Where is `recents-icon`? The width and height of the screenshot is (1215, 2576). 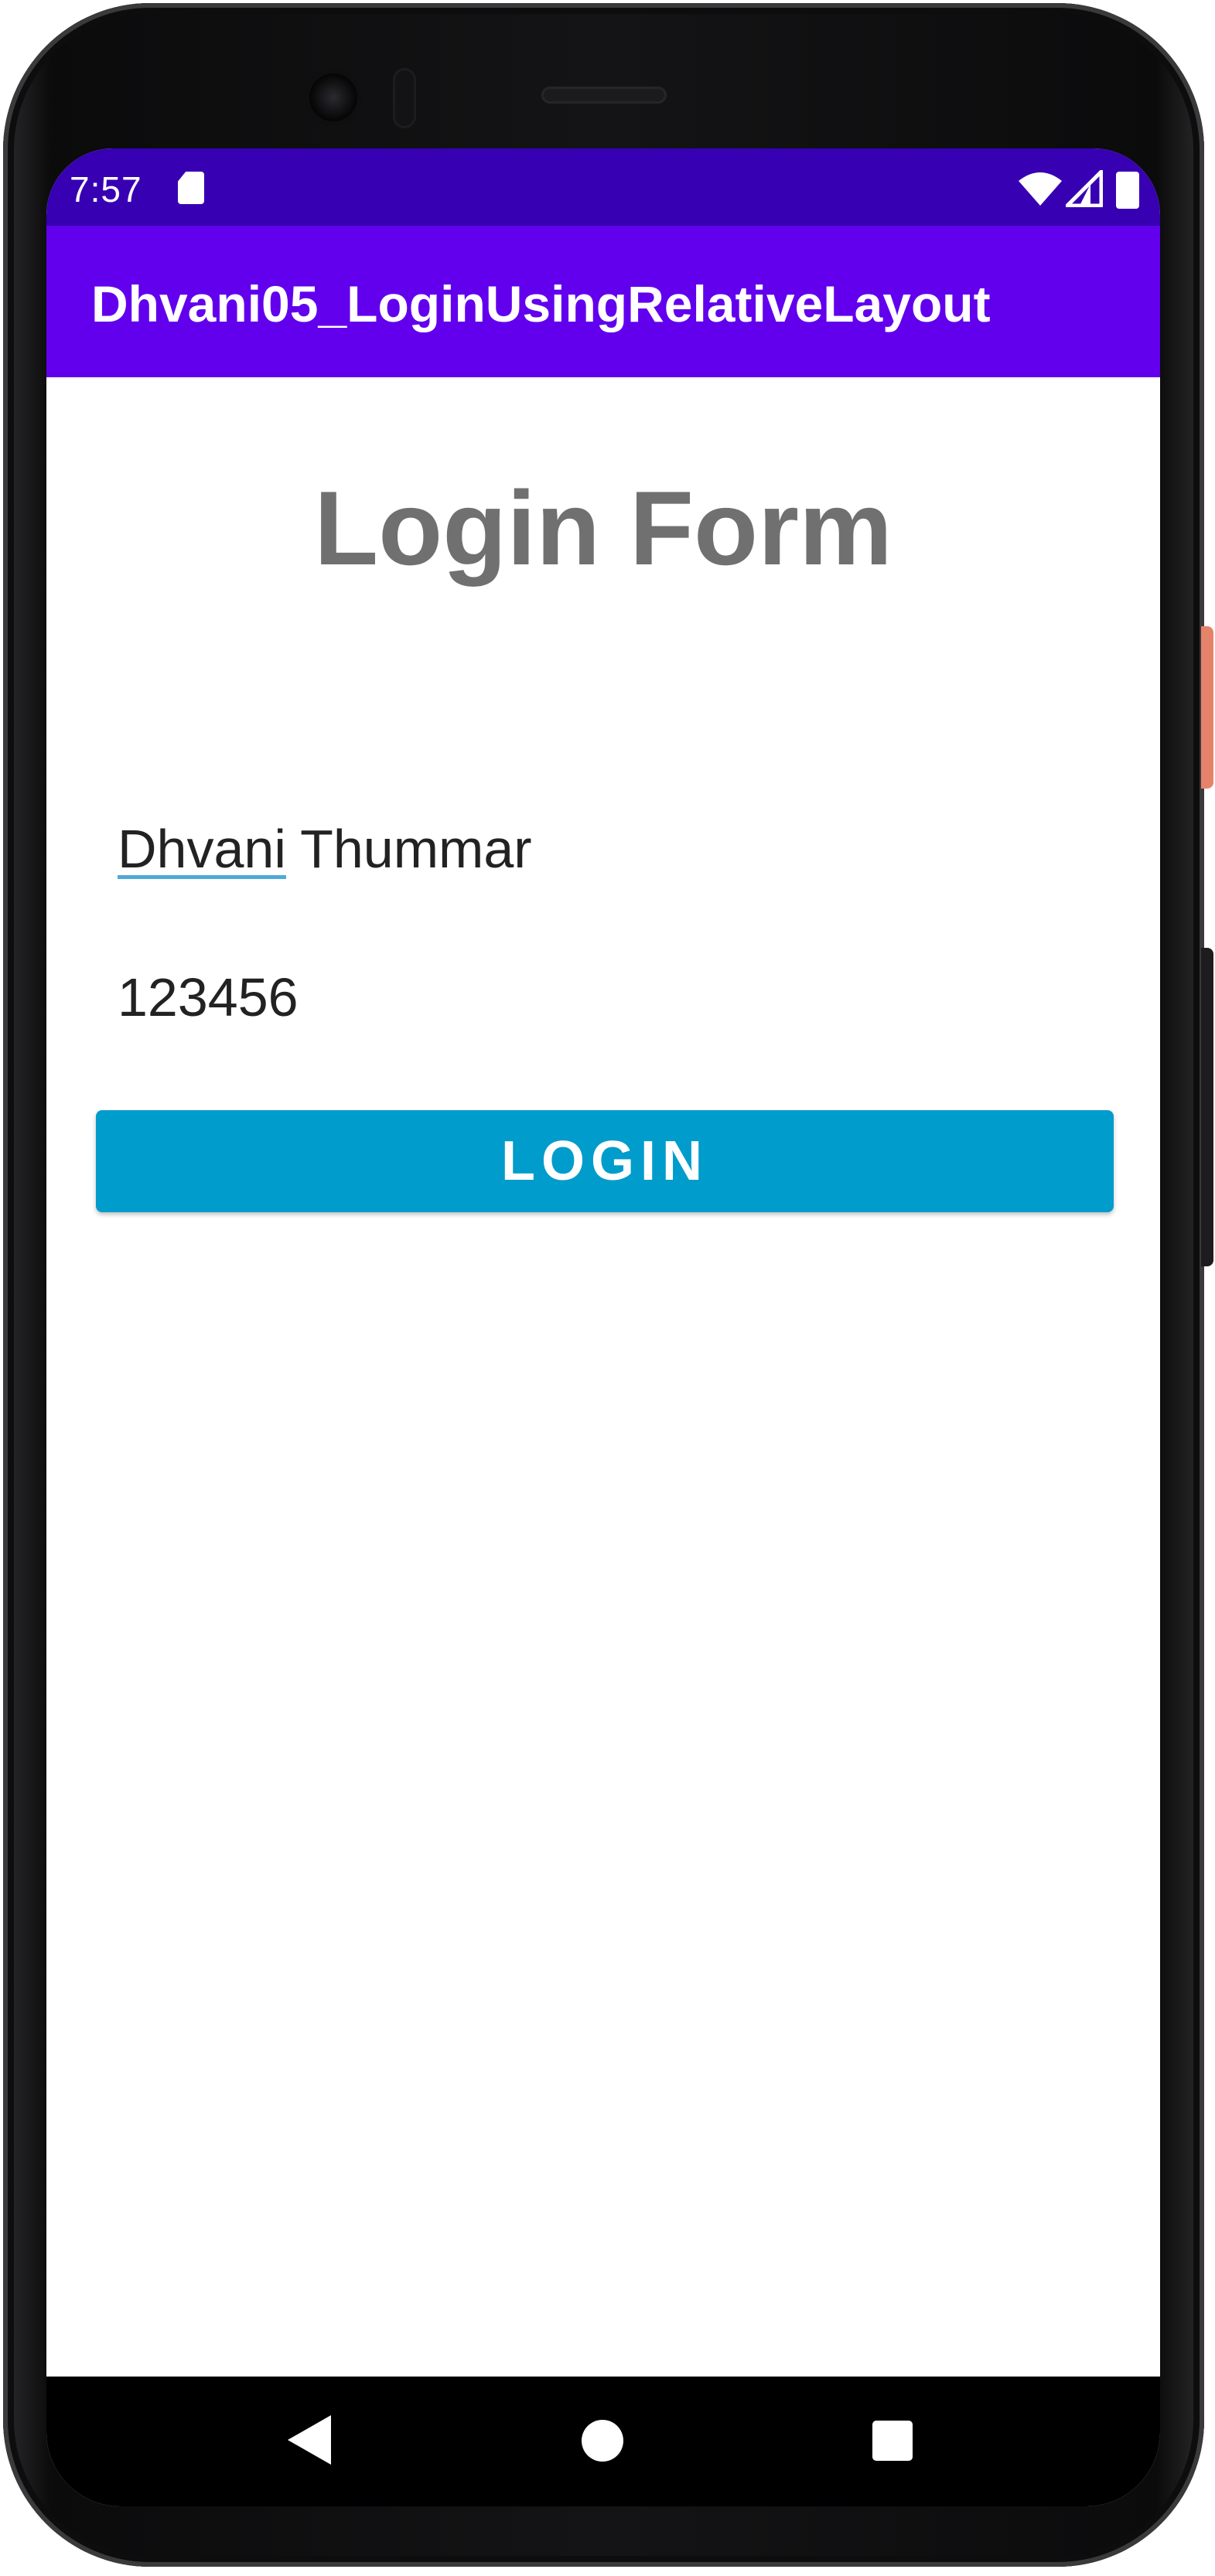 recents-icon is located at coordinates (893, 2441).